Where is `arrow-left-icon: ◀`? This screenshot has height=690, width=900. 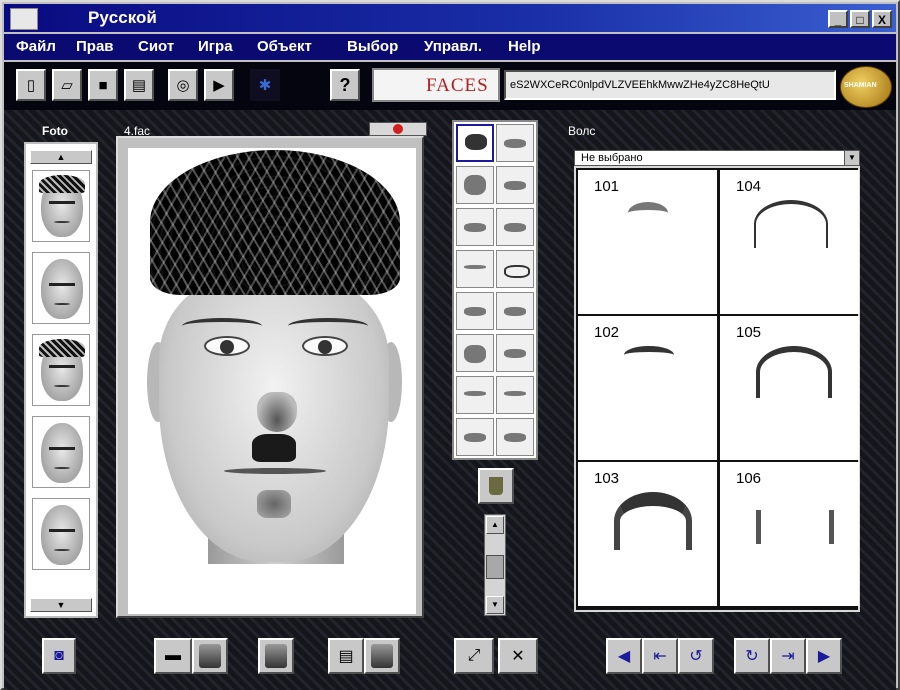
arrow-left-icon: ◀ is located at coordinates (624, 656).